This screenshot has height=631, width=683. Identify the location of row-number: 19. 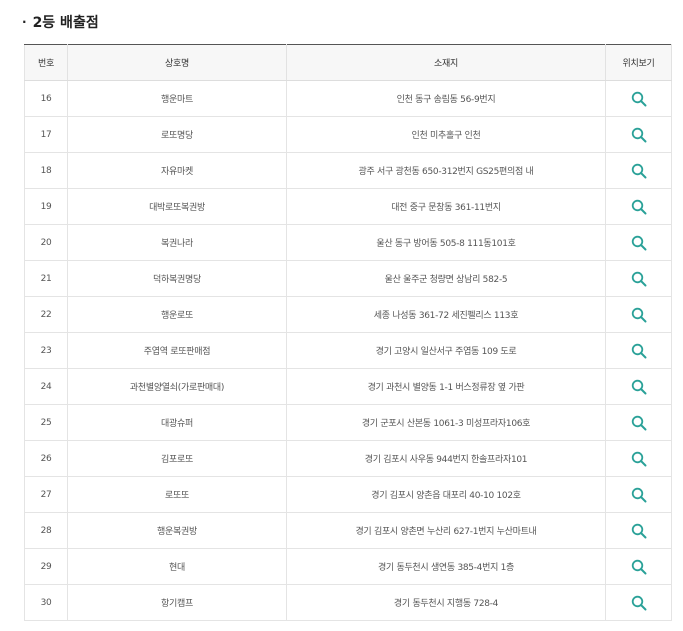
(46, 206).